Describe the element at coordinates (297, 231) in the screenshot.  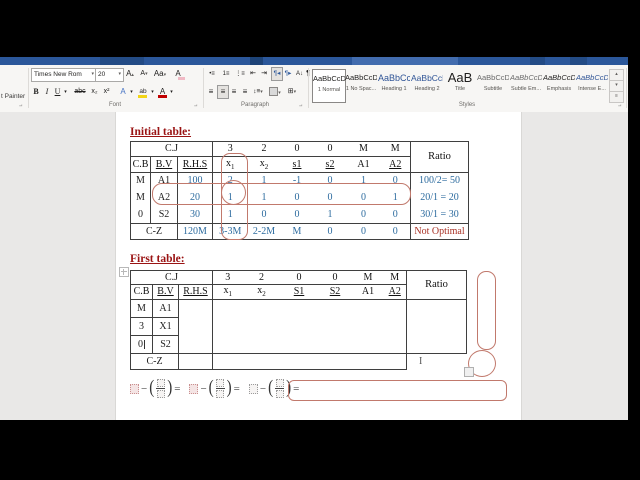
I see `cz-value-cell: M` at that location.